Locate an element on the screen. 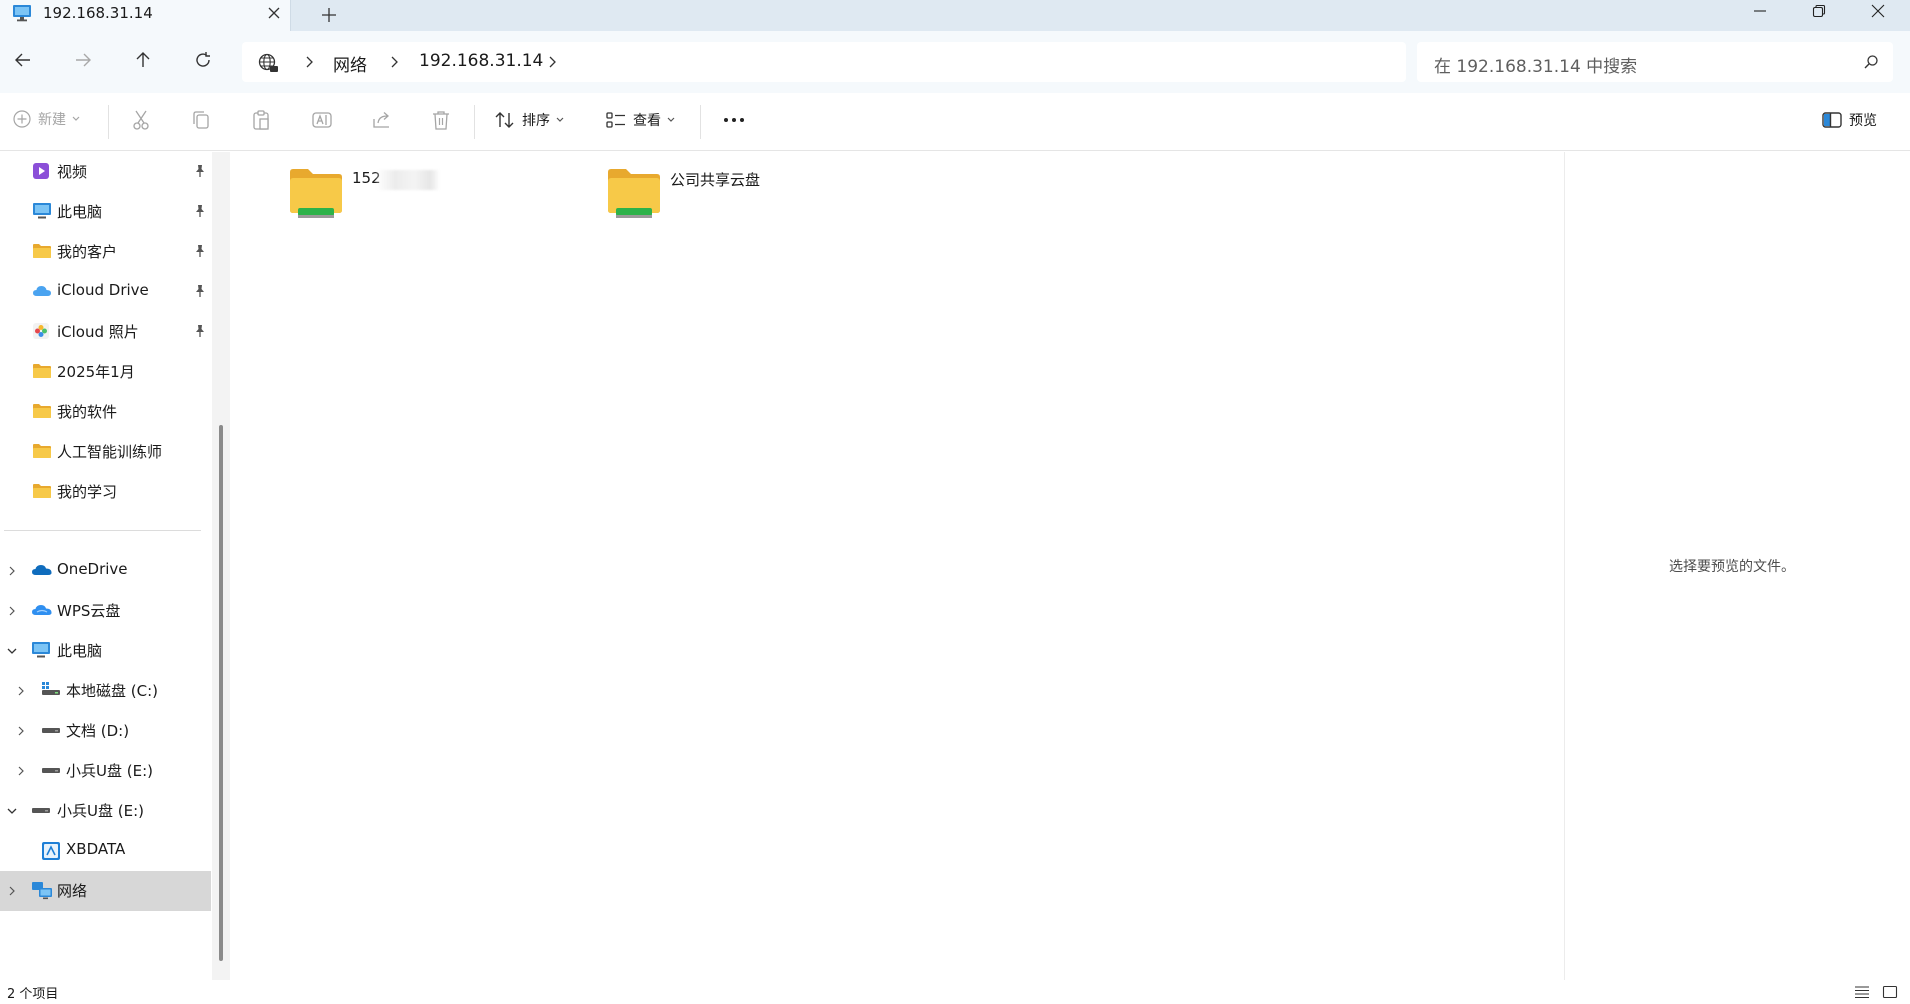  network-icon is located at coordinates (42, 891).